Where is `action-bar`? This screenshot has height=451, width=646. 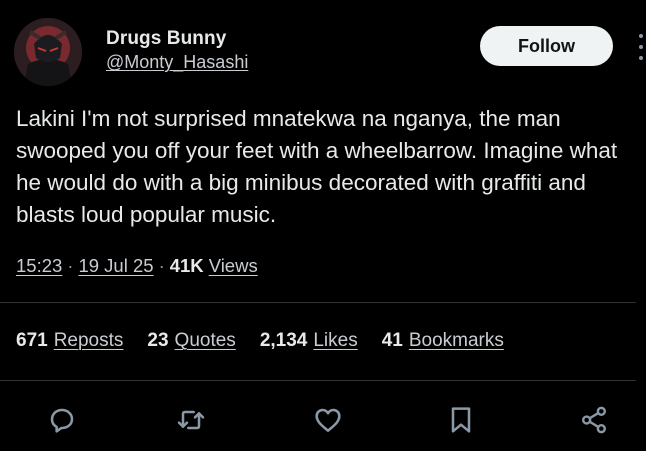 action-bar is located at coordinates (323, 420).